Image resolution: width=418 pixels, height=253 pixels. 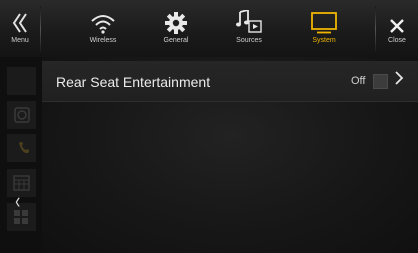 I want to click on menu-button: Menu, so click(x=20, y=28).